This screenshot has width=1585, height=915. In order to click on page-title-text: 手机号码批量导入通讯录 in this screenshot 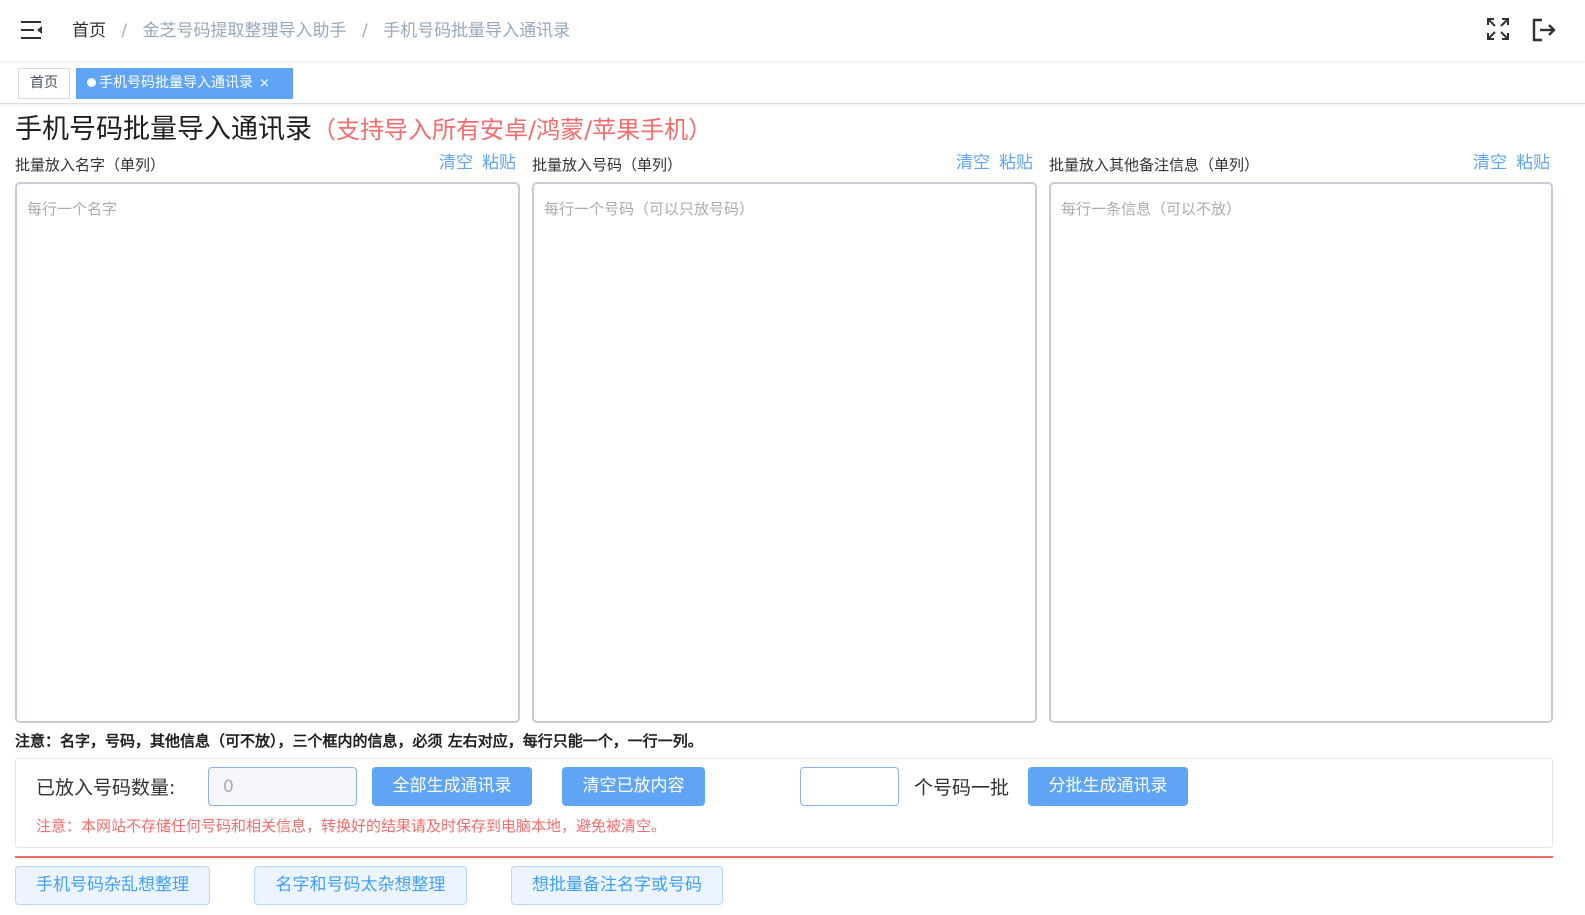, I will do `click(163, 129)`.